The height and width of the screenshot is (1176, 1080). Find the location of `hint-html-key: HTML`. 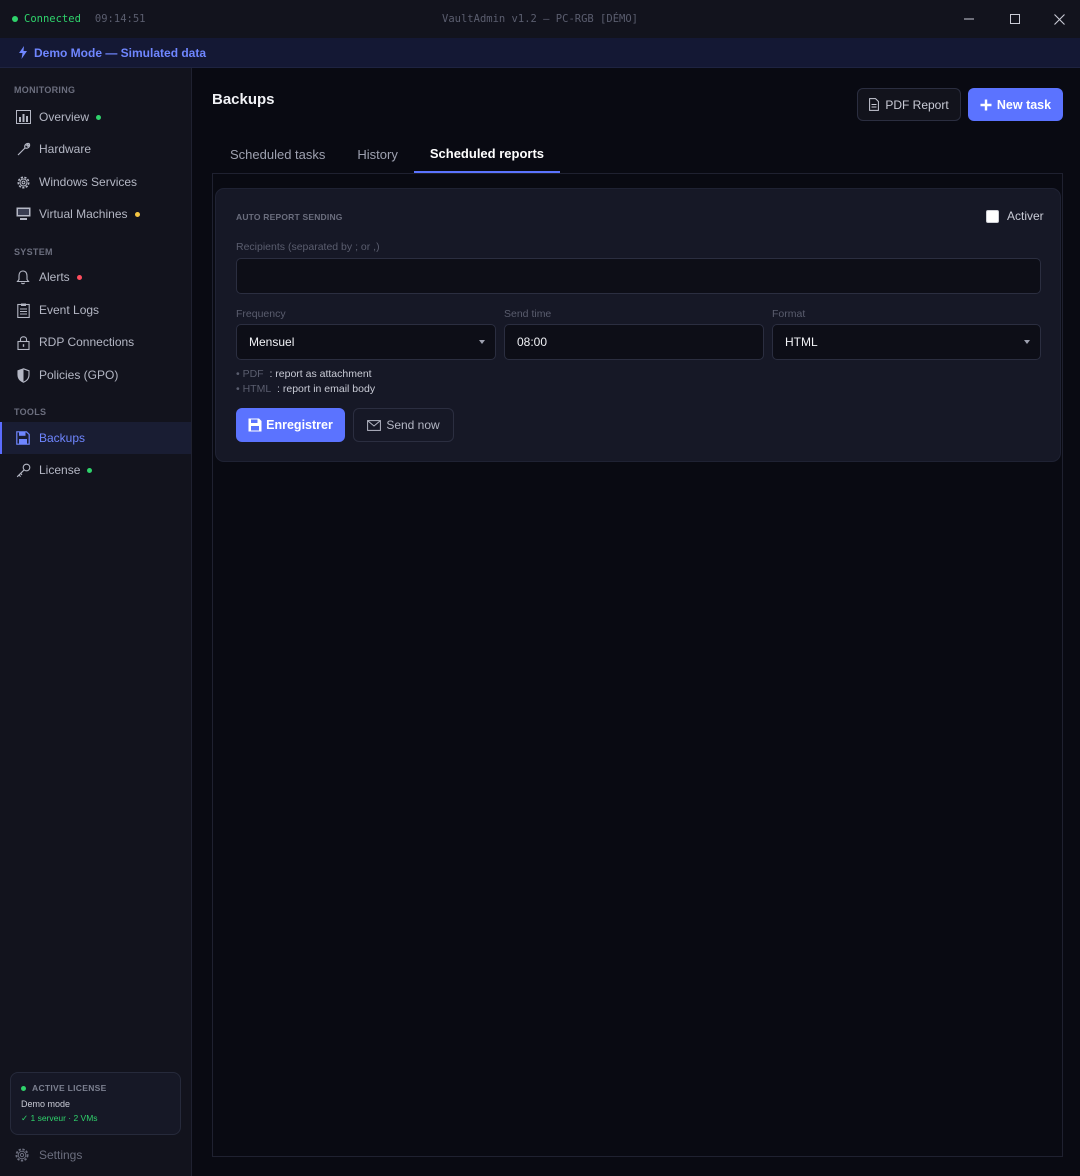

hint-html-key: HTML is located at coordinates (257, 389).